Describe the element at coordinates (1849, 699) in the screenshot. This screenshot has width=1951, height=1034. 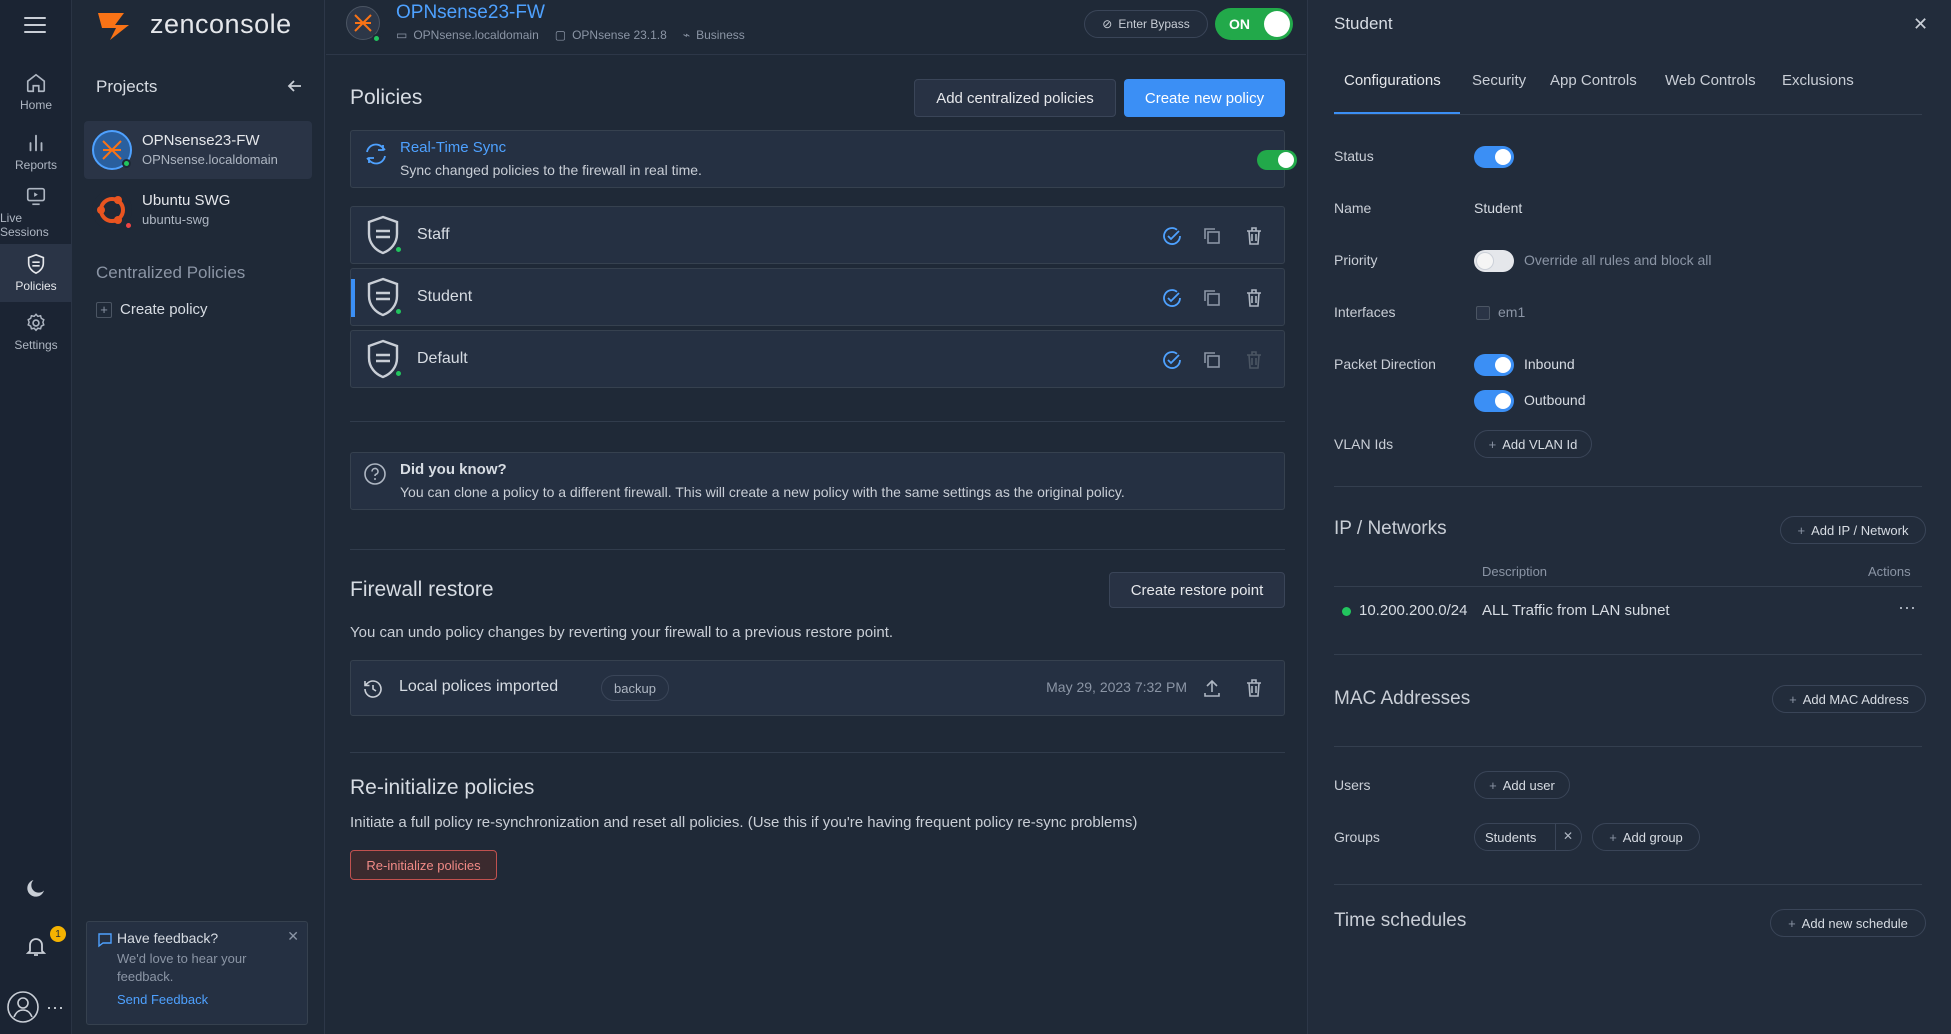
I see `add-mac-address-button: + Add MAC Address` at that location.